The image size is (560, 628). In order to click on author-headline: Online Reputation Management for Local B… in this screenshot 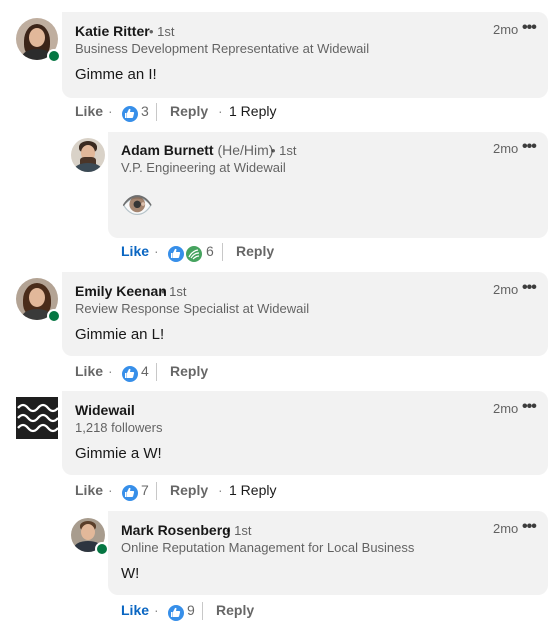, I will do `click(268, 547)`.